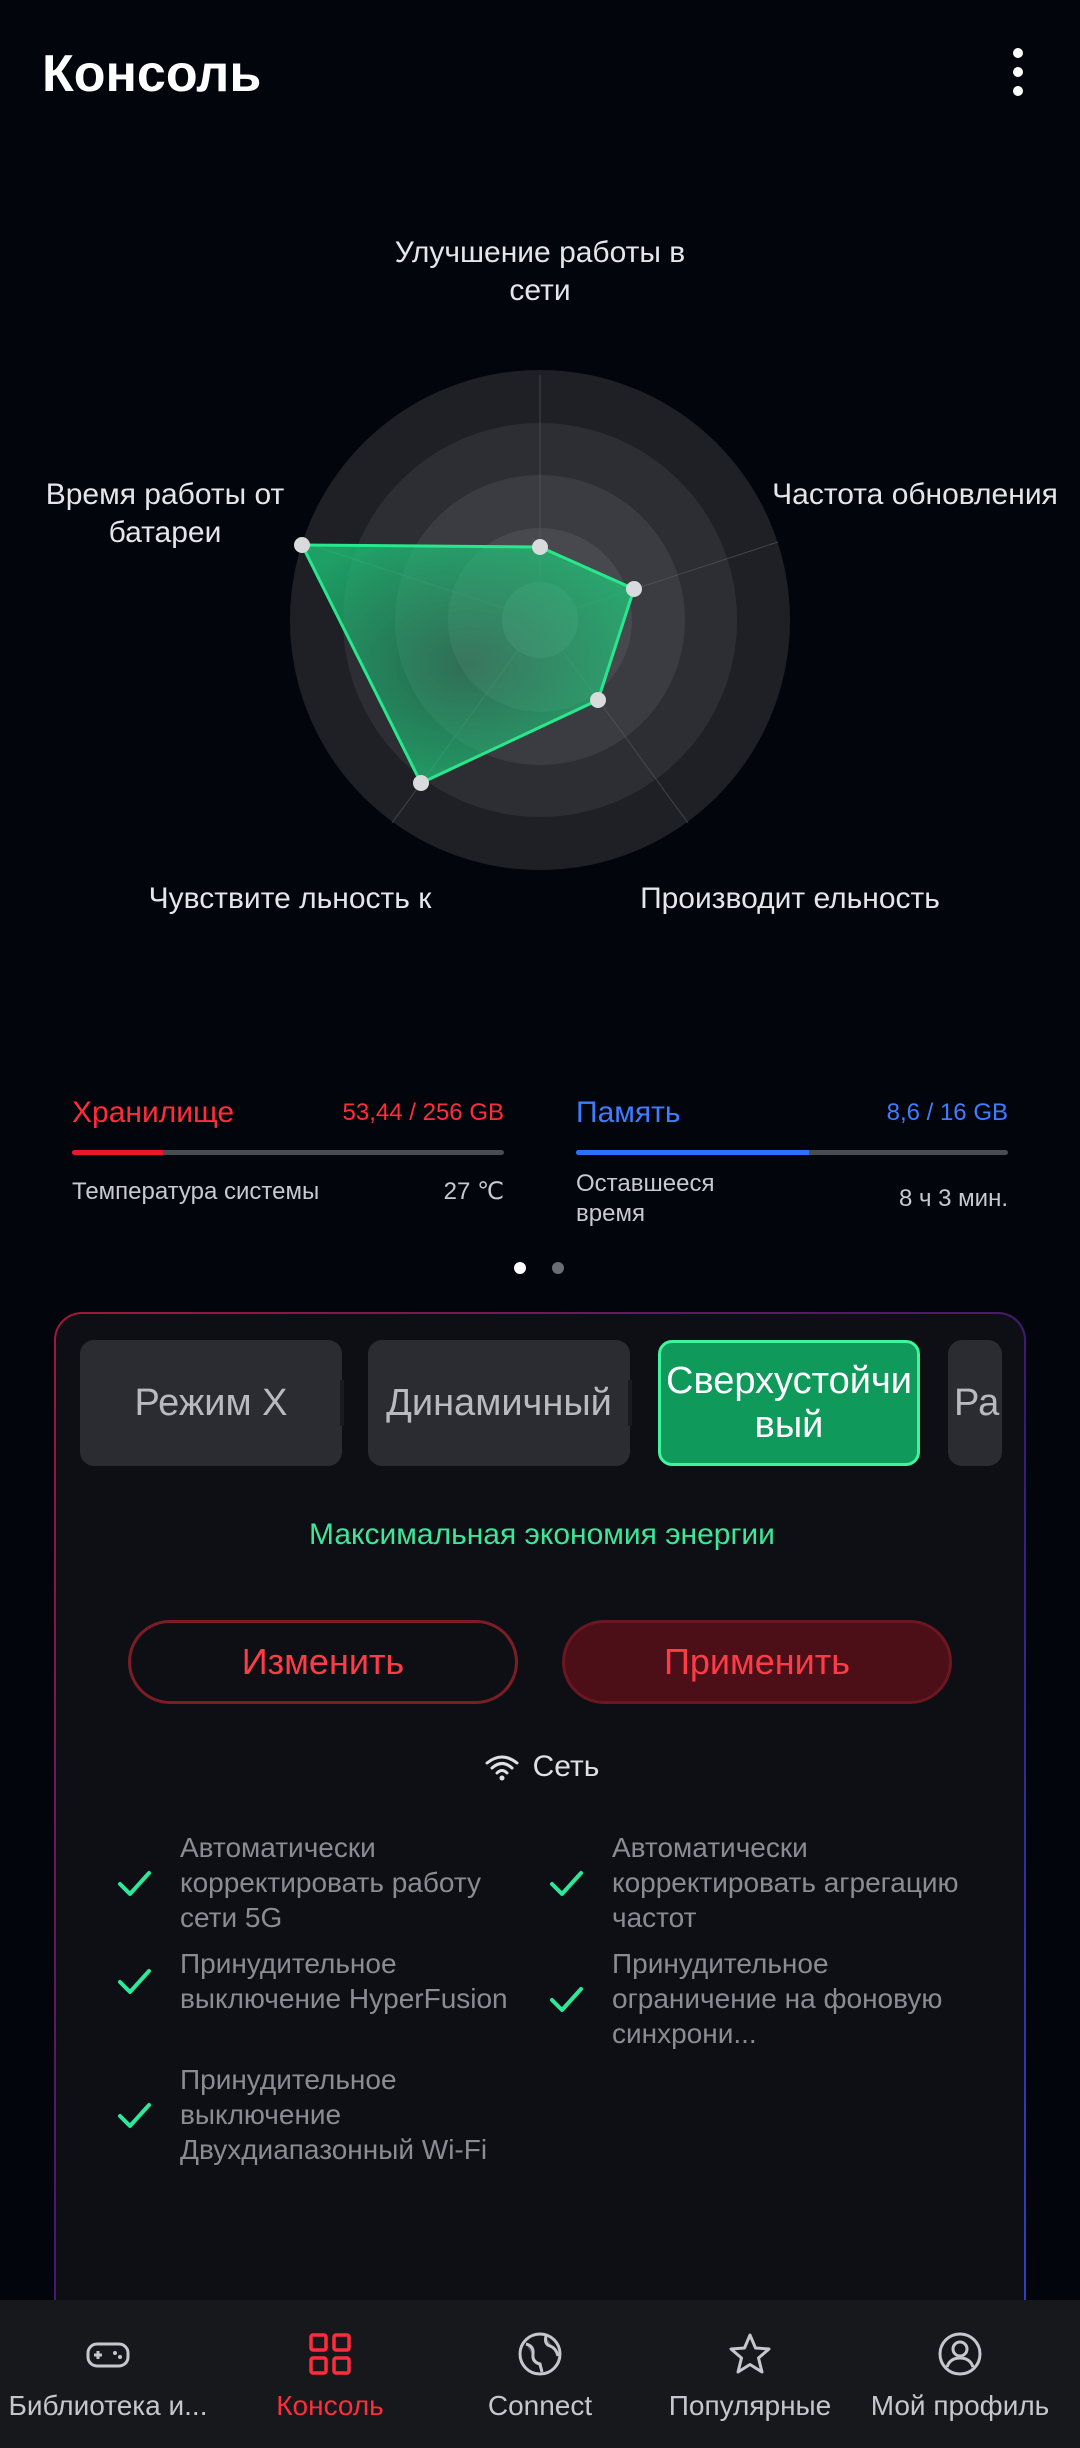 This screenshot has height=2448, width=1080. What do you see at coordinates (152, 74) in the screenshot?
I see `page-title: Консоль` at bounding box center [152, 74].